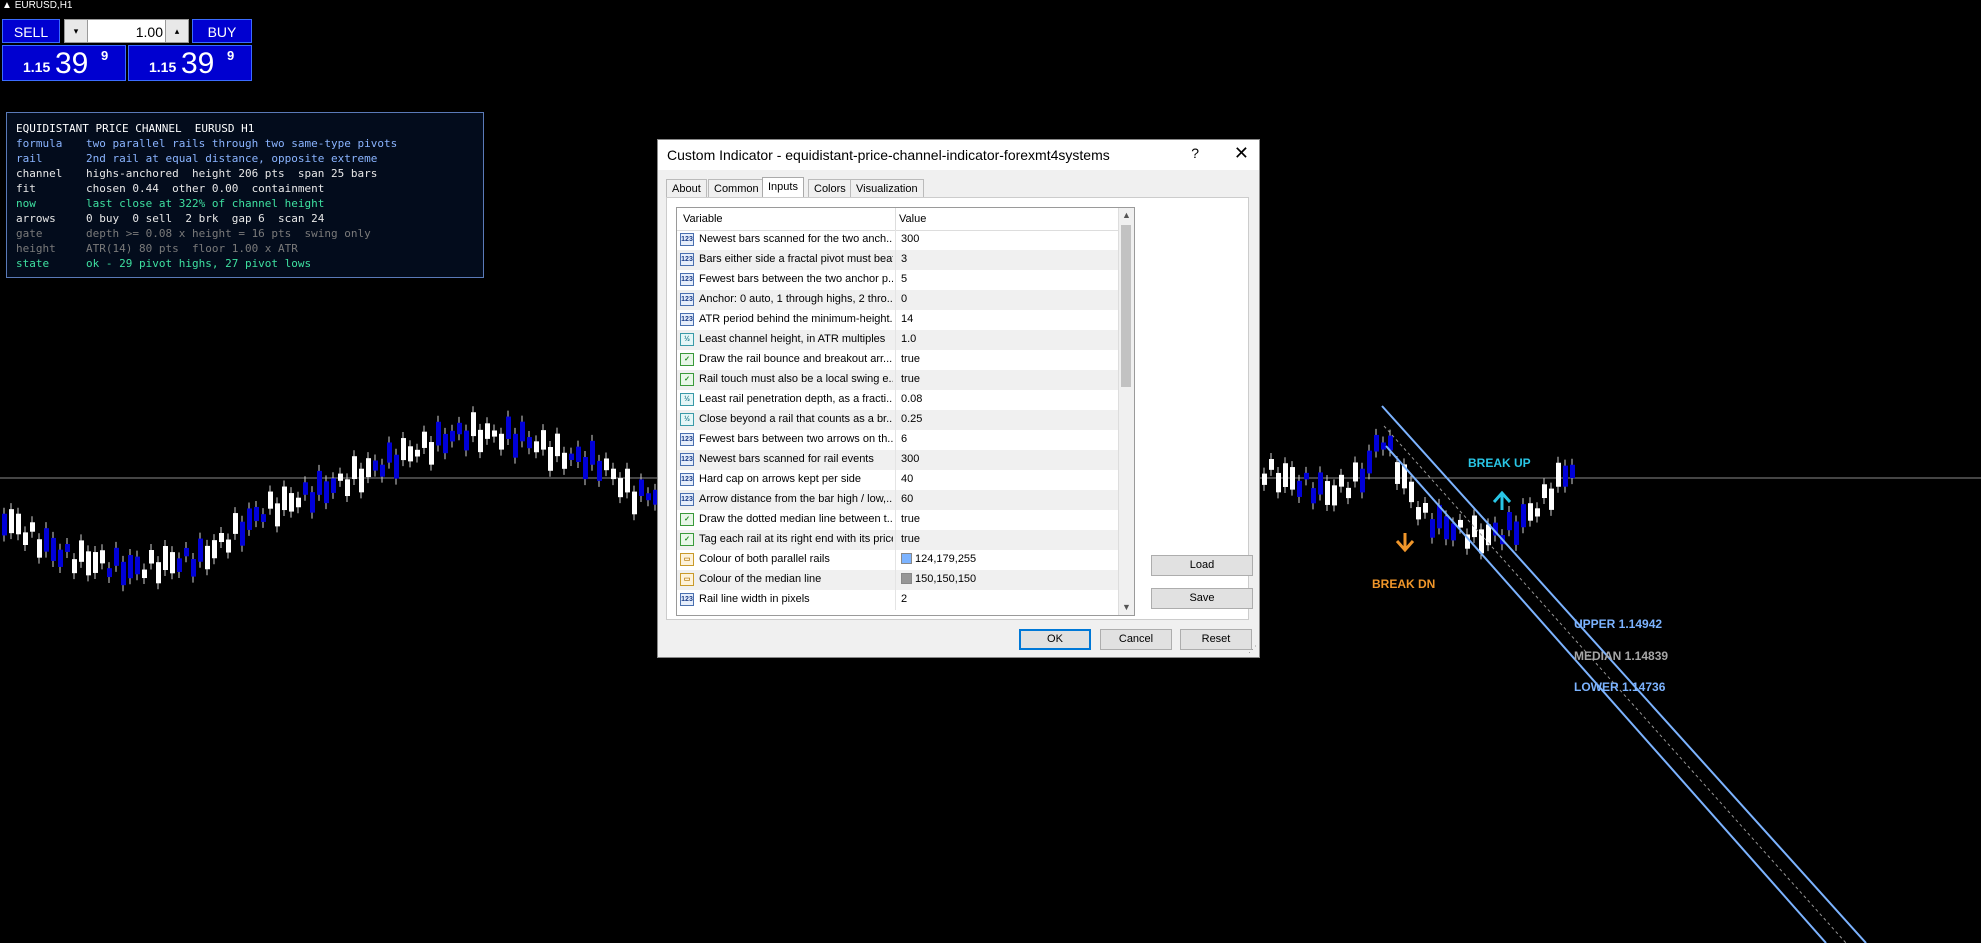 This screenshot has width=1981, height=943. Describe the element at coordinates (1499, 463) in the screenshot. I see `break-up-label: BREAK UP` at that location.